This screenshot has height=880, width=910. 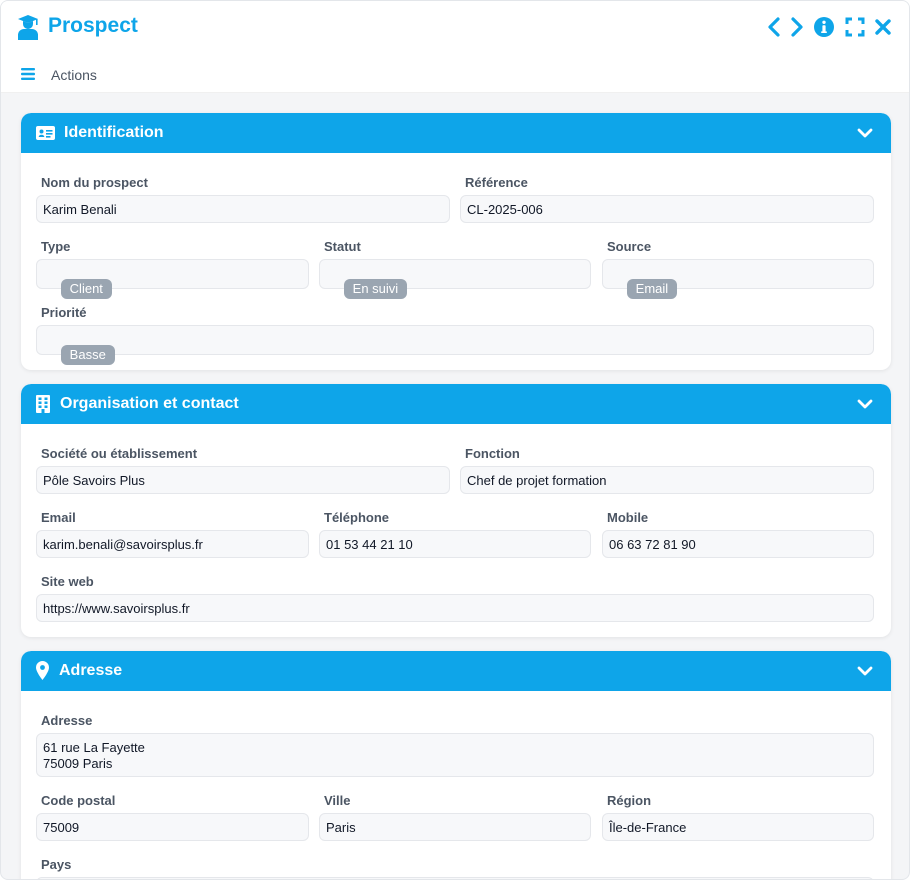 What do you see at coordinates (67, 720) in the screenshot?
I see `adresse-label: Adresse` at bounding box center [67, 720].